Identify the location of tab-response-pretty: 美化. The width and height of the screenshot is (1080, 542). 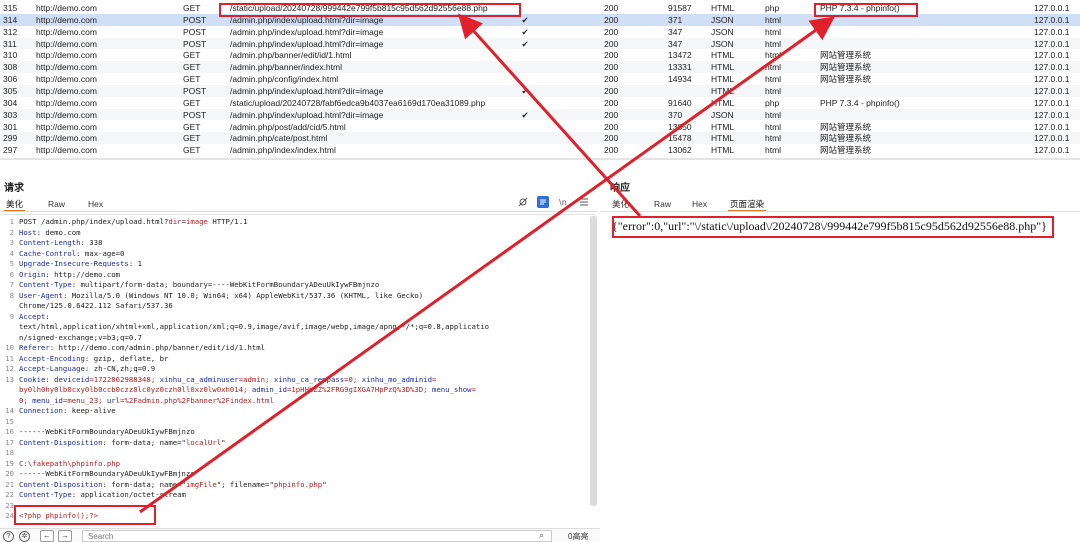
(620, 204).